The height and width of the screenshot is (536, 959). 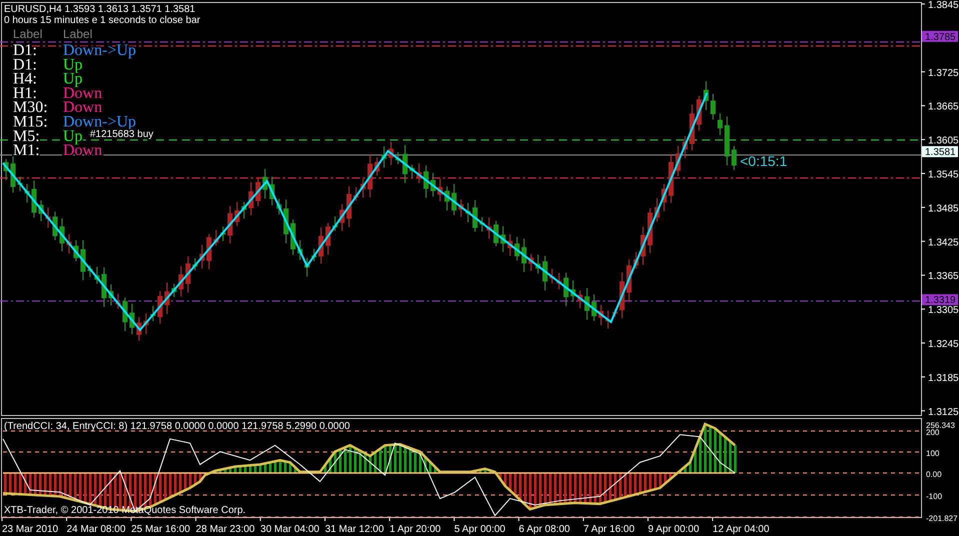 I want to click on indicator-tick-label: -100, so click(x=934, y=496).